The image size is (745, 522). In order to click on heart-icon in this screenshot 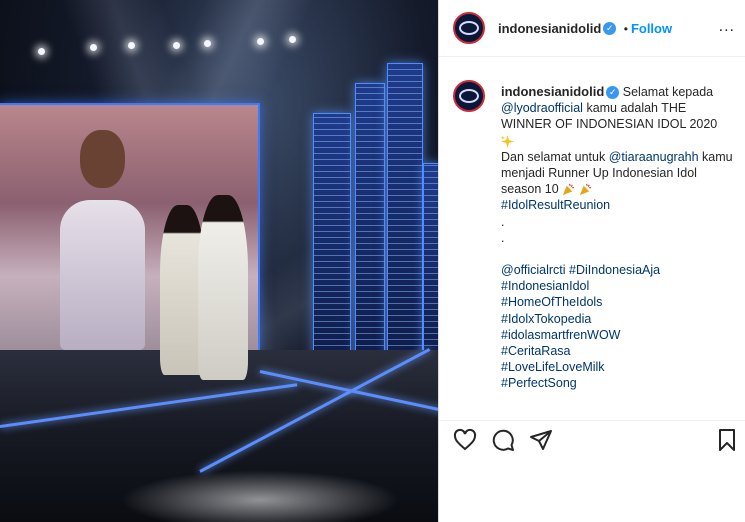, I will do `click(465, 440)`.